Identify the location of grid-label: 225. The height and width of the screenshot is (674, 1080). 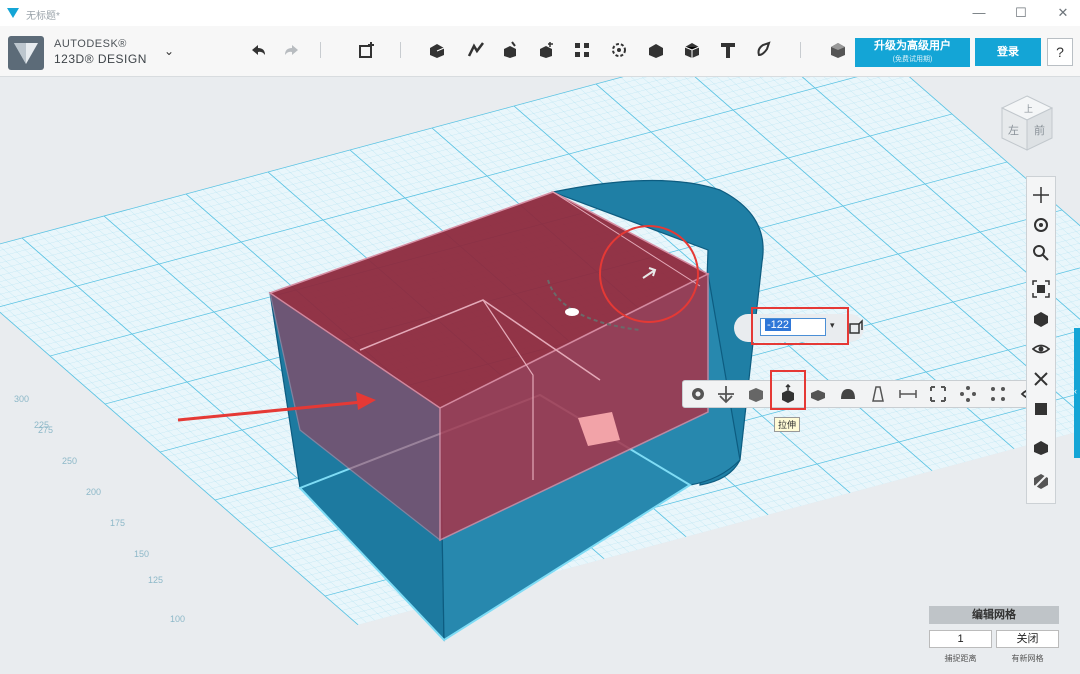
(41, 425).